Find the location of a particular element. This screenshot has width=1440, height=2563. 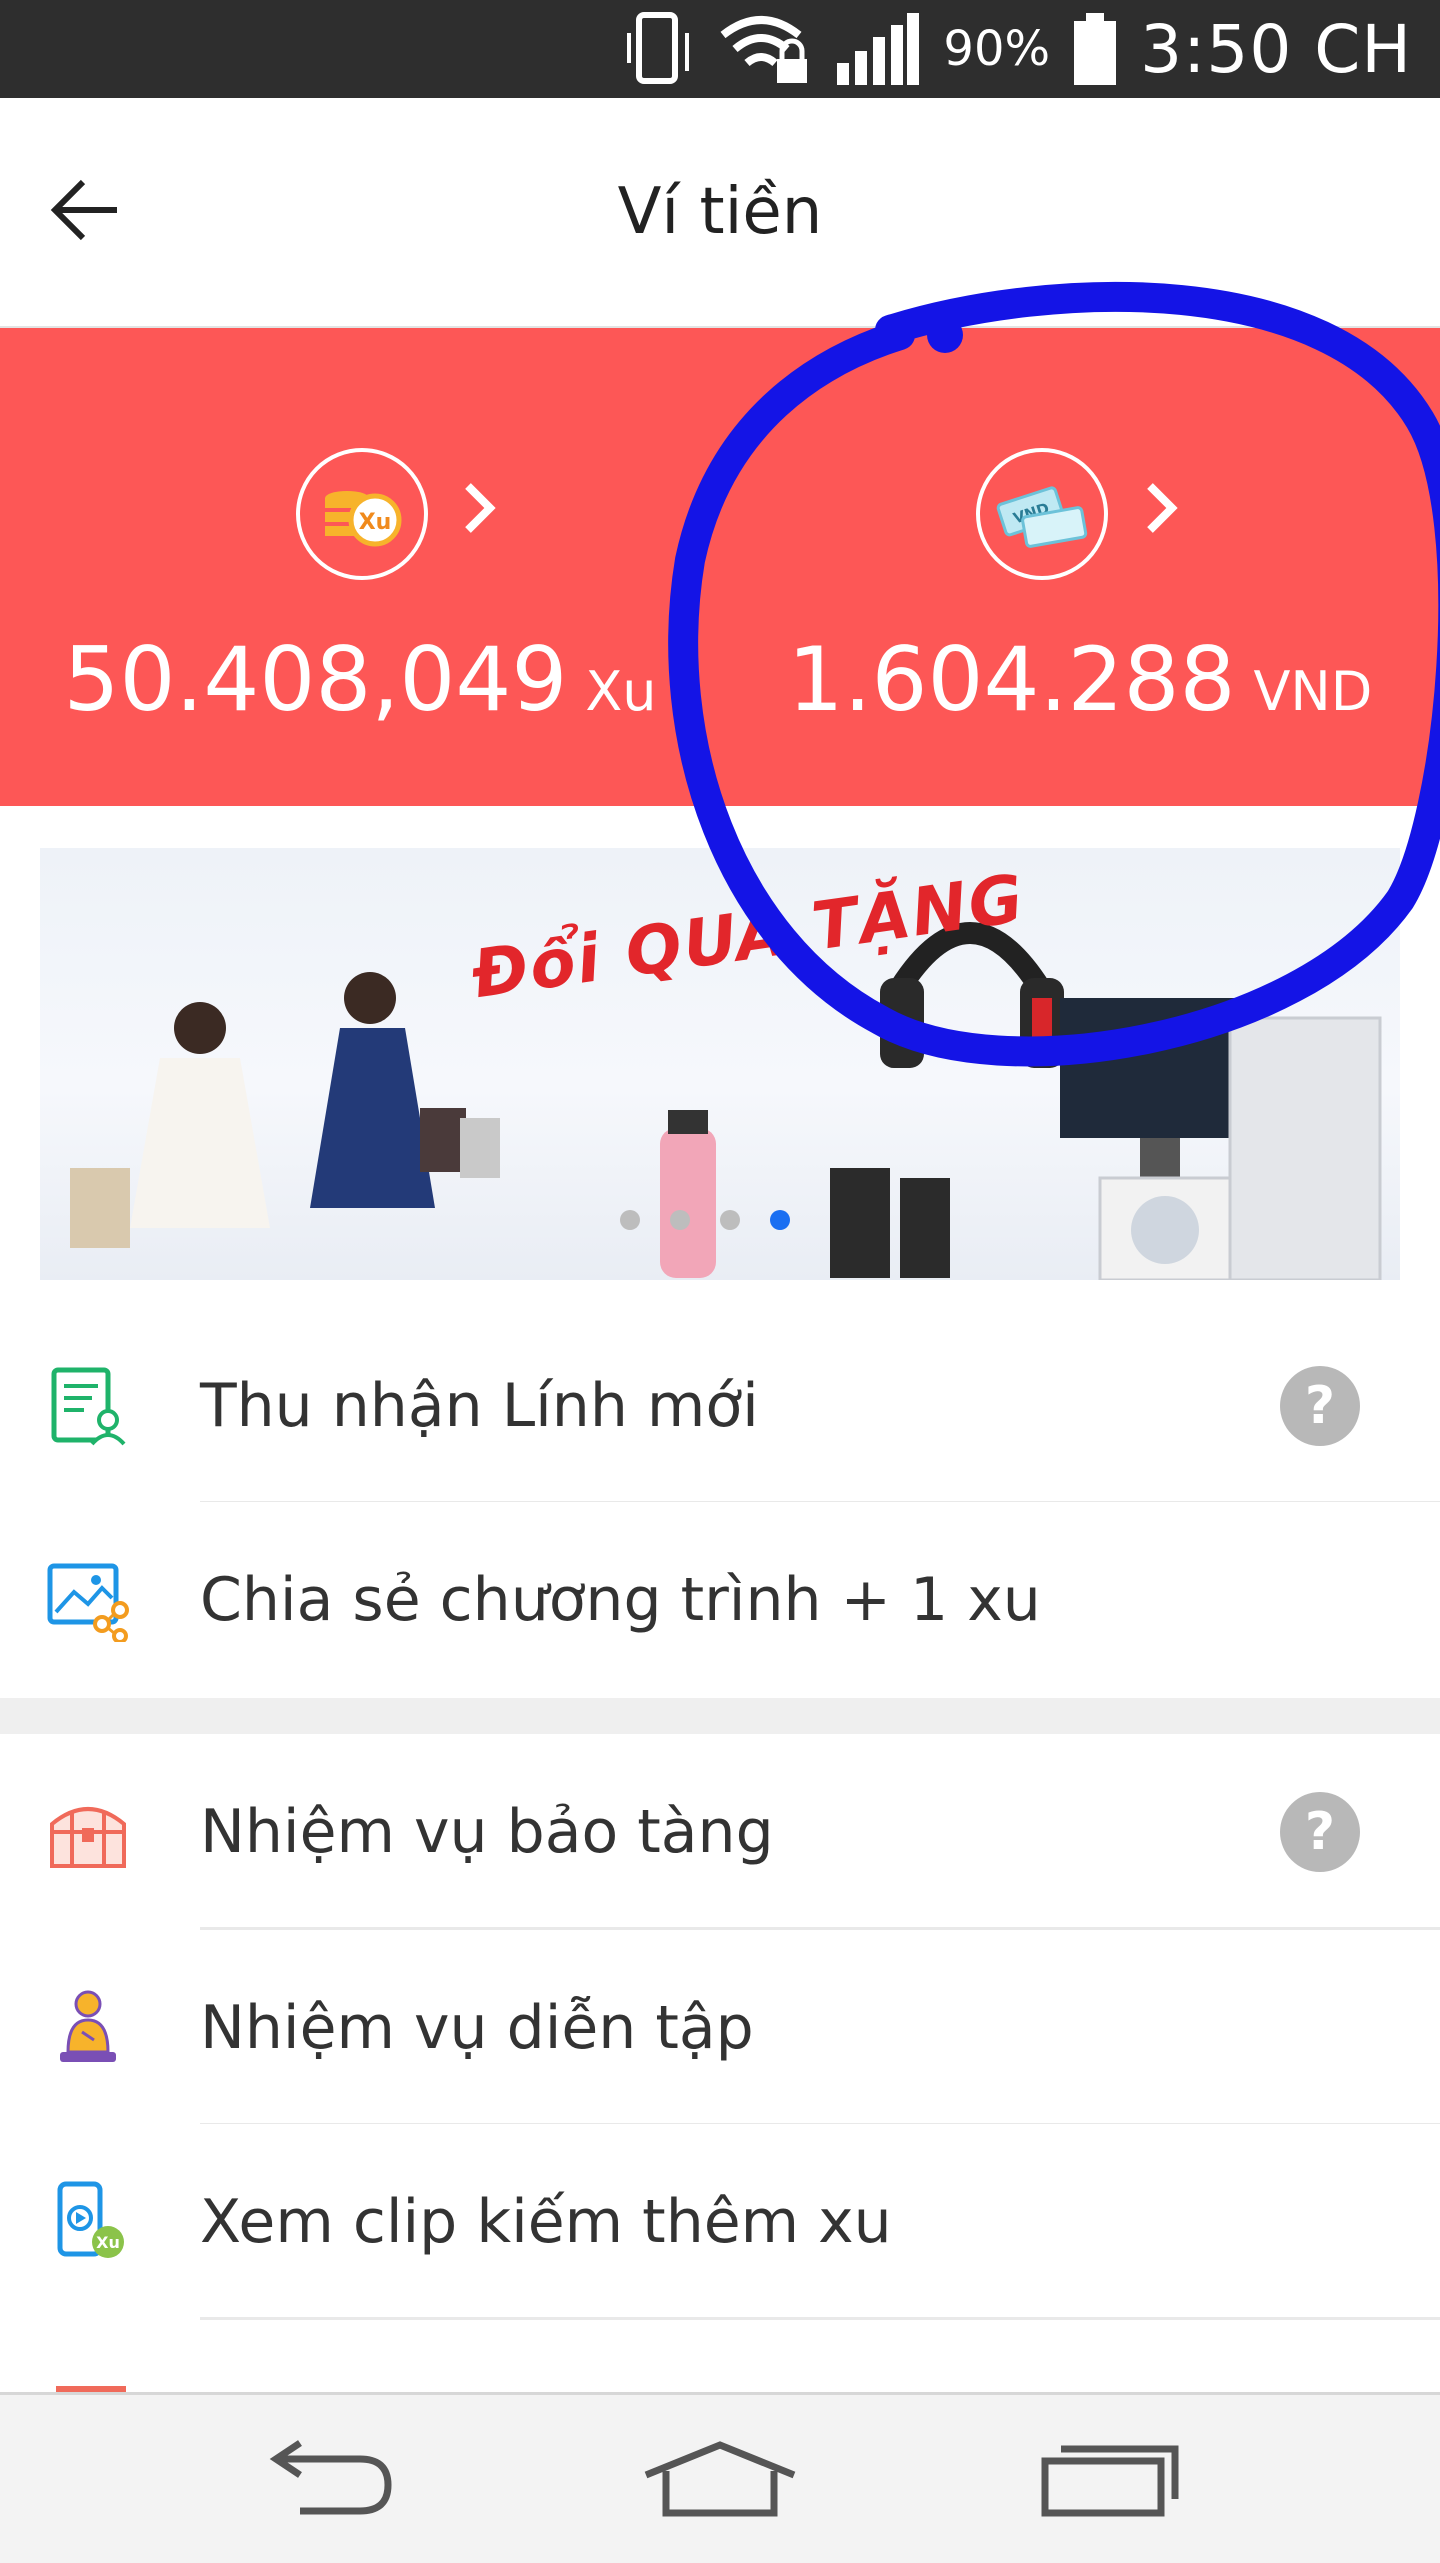

list-item-label: Thu nhận Lính mới is located at coordinates (479, 1406).